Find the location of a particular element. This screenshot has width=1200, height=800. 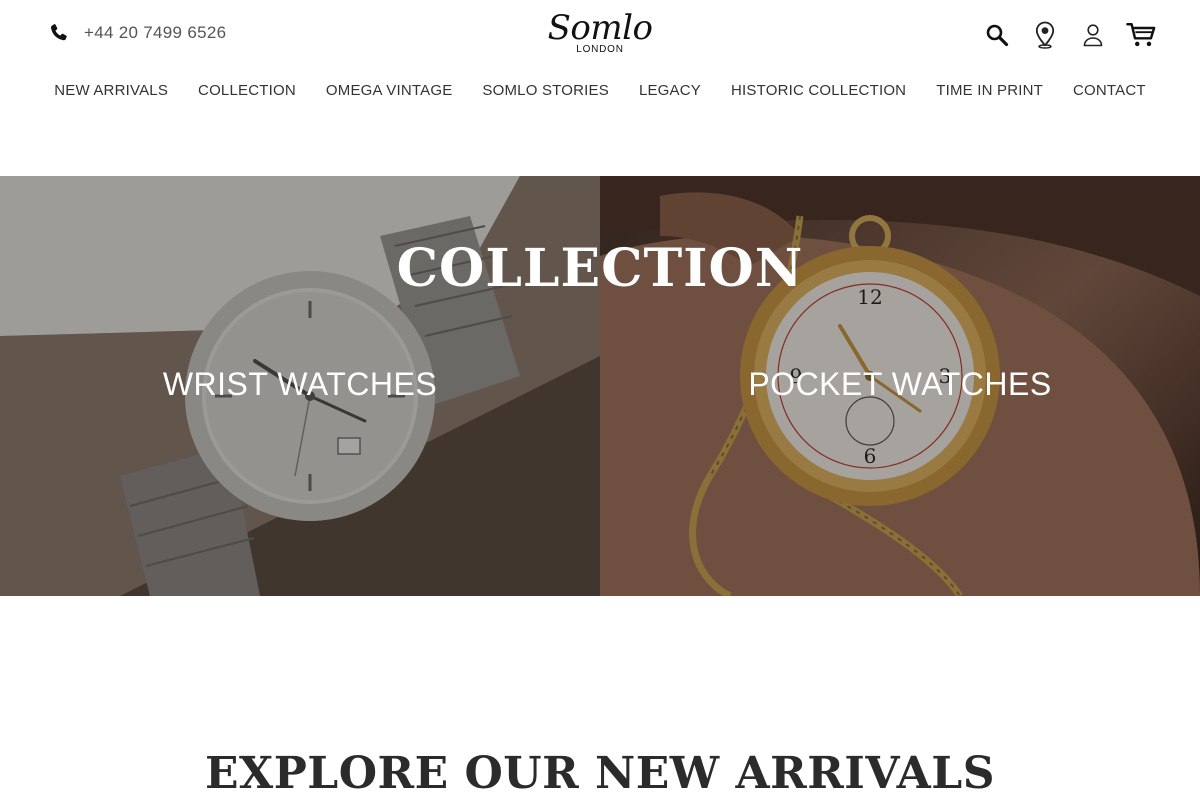

search-button is located at coordinates (997, 35).